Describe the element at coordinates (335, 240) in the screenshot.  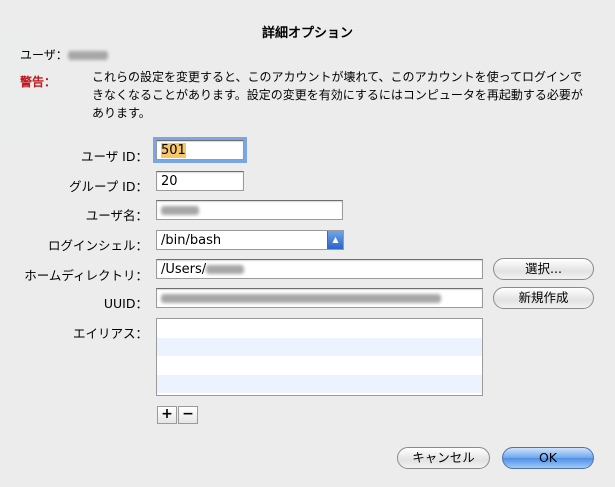
I see `popup-arrow-icon: ▲` at that location.